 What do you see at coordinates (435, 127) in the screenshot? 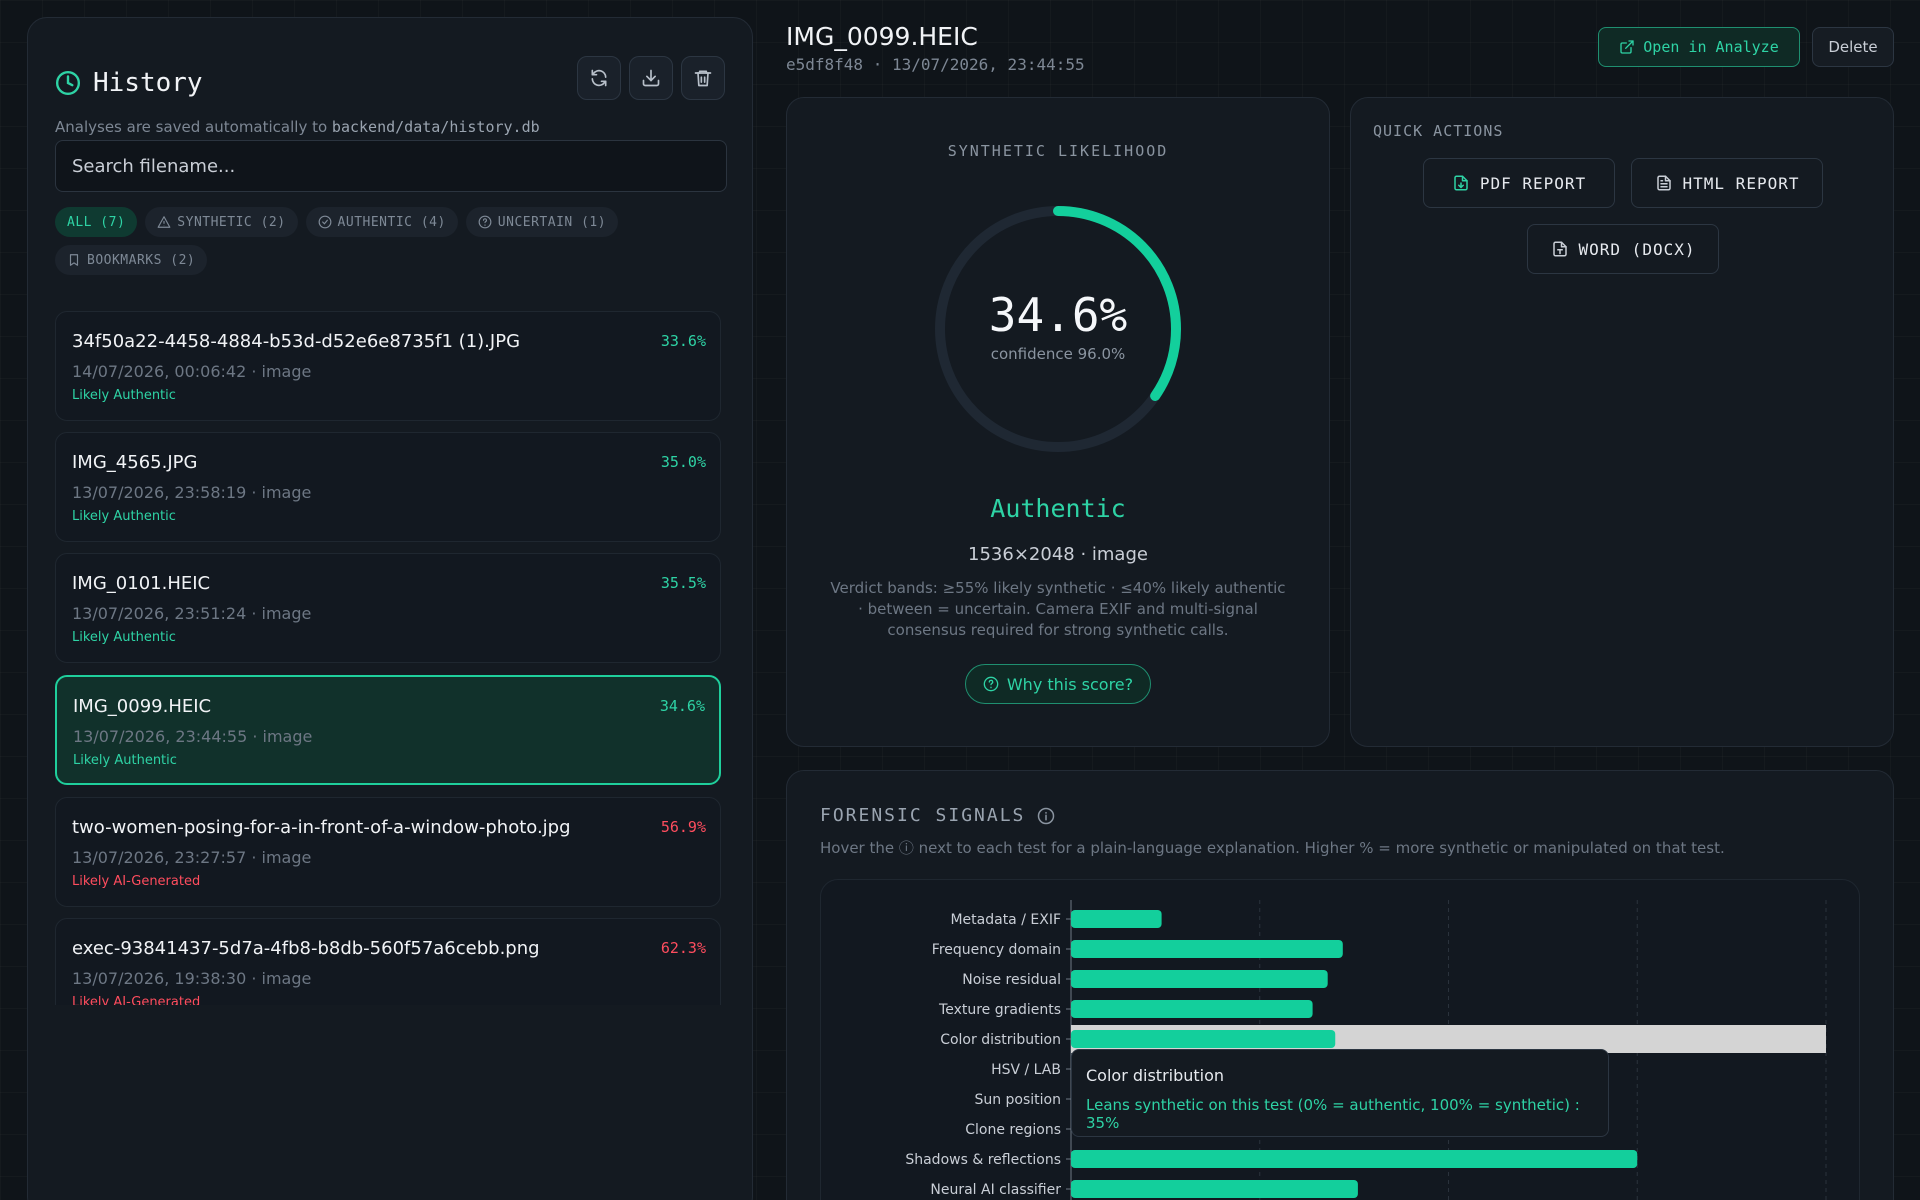
I see `history-db-path: backend/data/history.db` at bounding box center [435, 127].